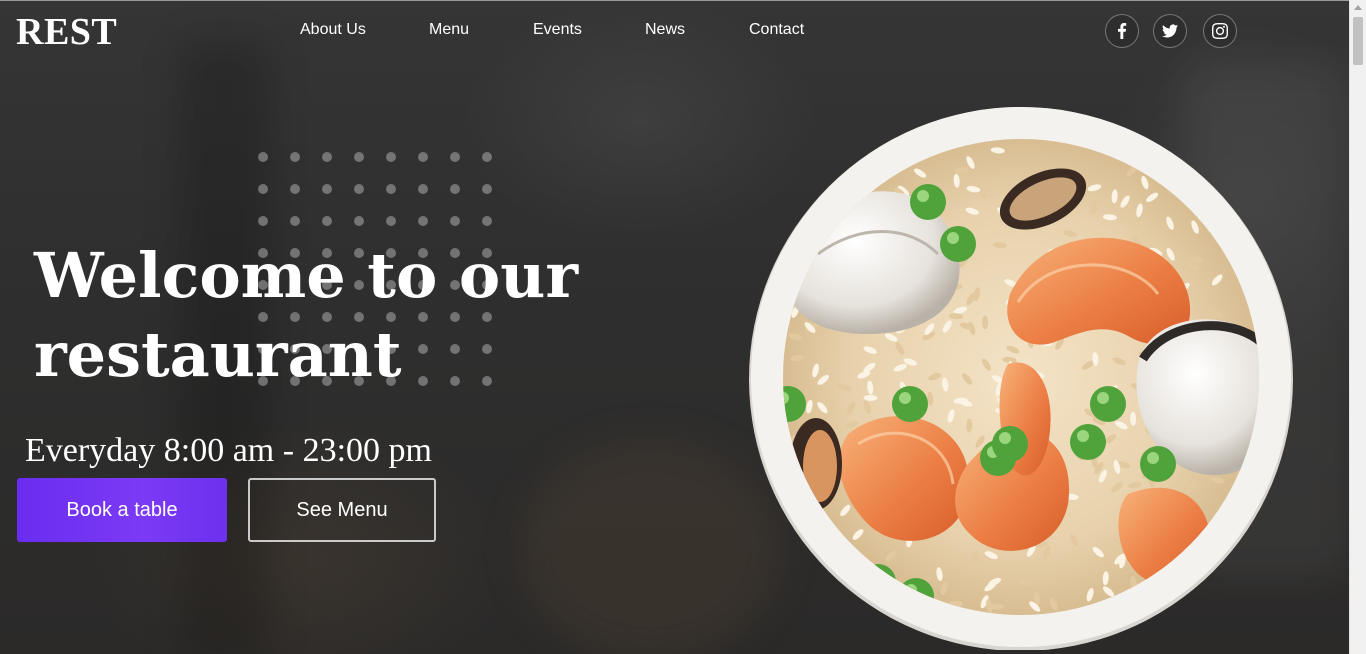 The height and width of the screenshot is (654, 1366). I want to click on book-table-button: Book a table, so click(122, 510).